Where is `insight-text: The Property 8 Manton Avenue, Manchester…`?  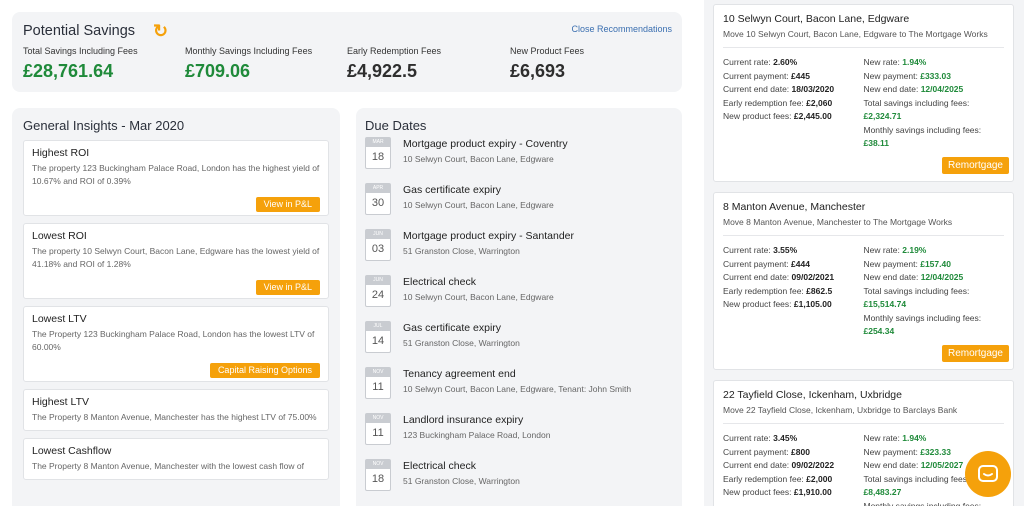
insight-text: The Property 8 Manton Avenue, Manchester… is located at coordinates (168, 466).